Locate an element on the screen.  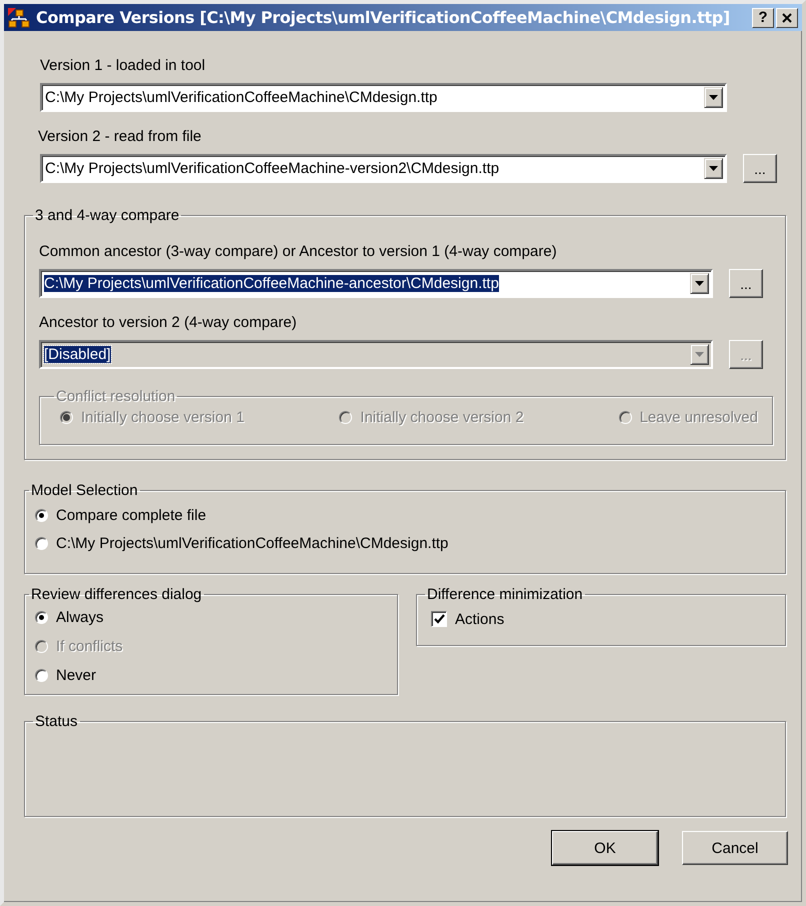
checkmark-icon is located at coordinates (439, 619).